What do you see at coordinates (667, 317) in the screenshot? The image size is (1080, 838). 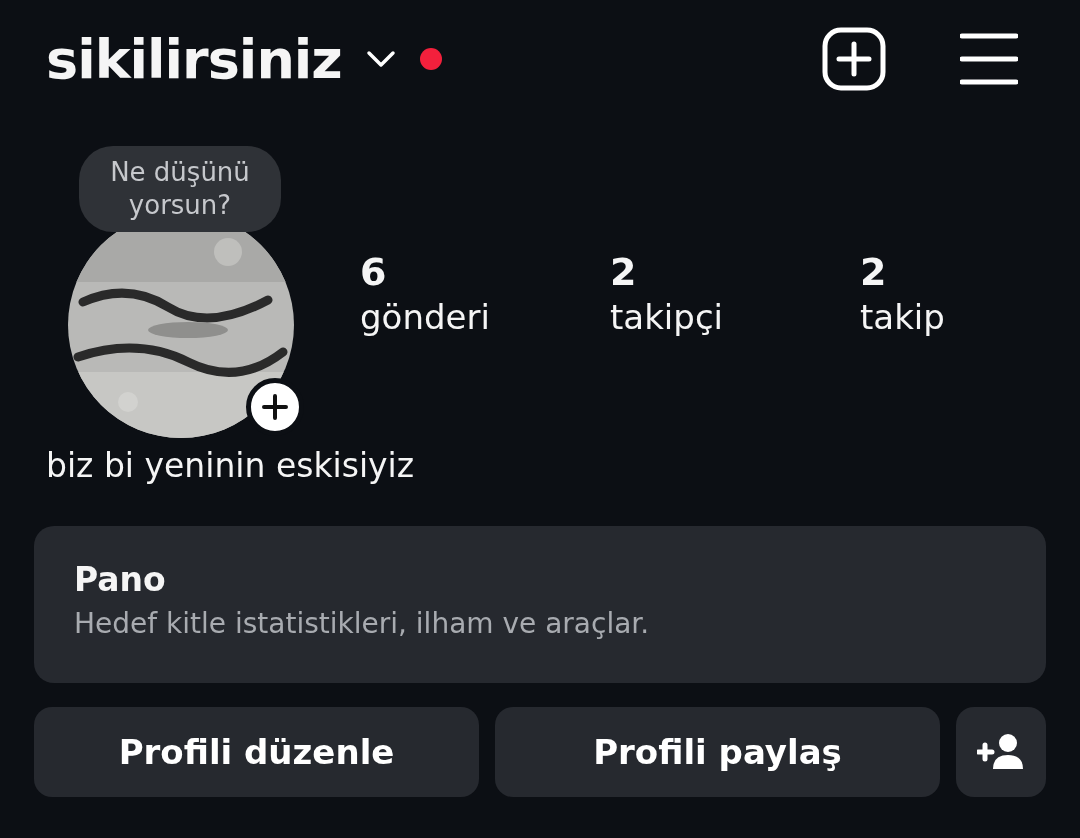 I see `stat-label: takipçi` at bounding box center [667, 317].